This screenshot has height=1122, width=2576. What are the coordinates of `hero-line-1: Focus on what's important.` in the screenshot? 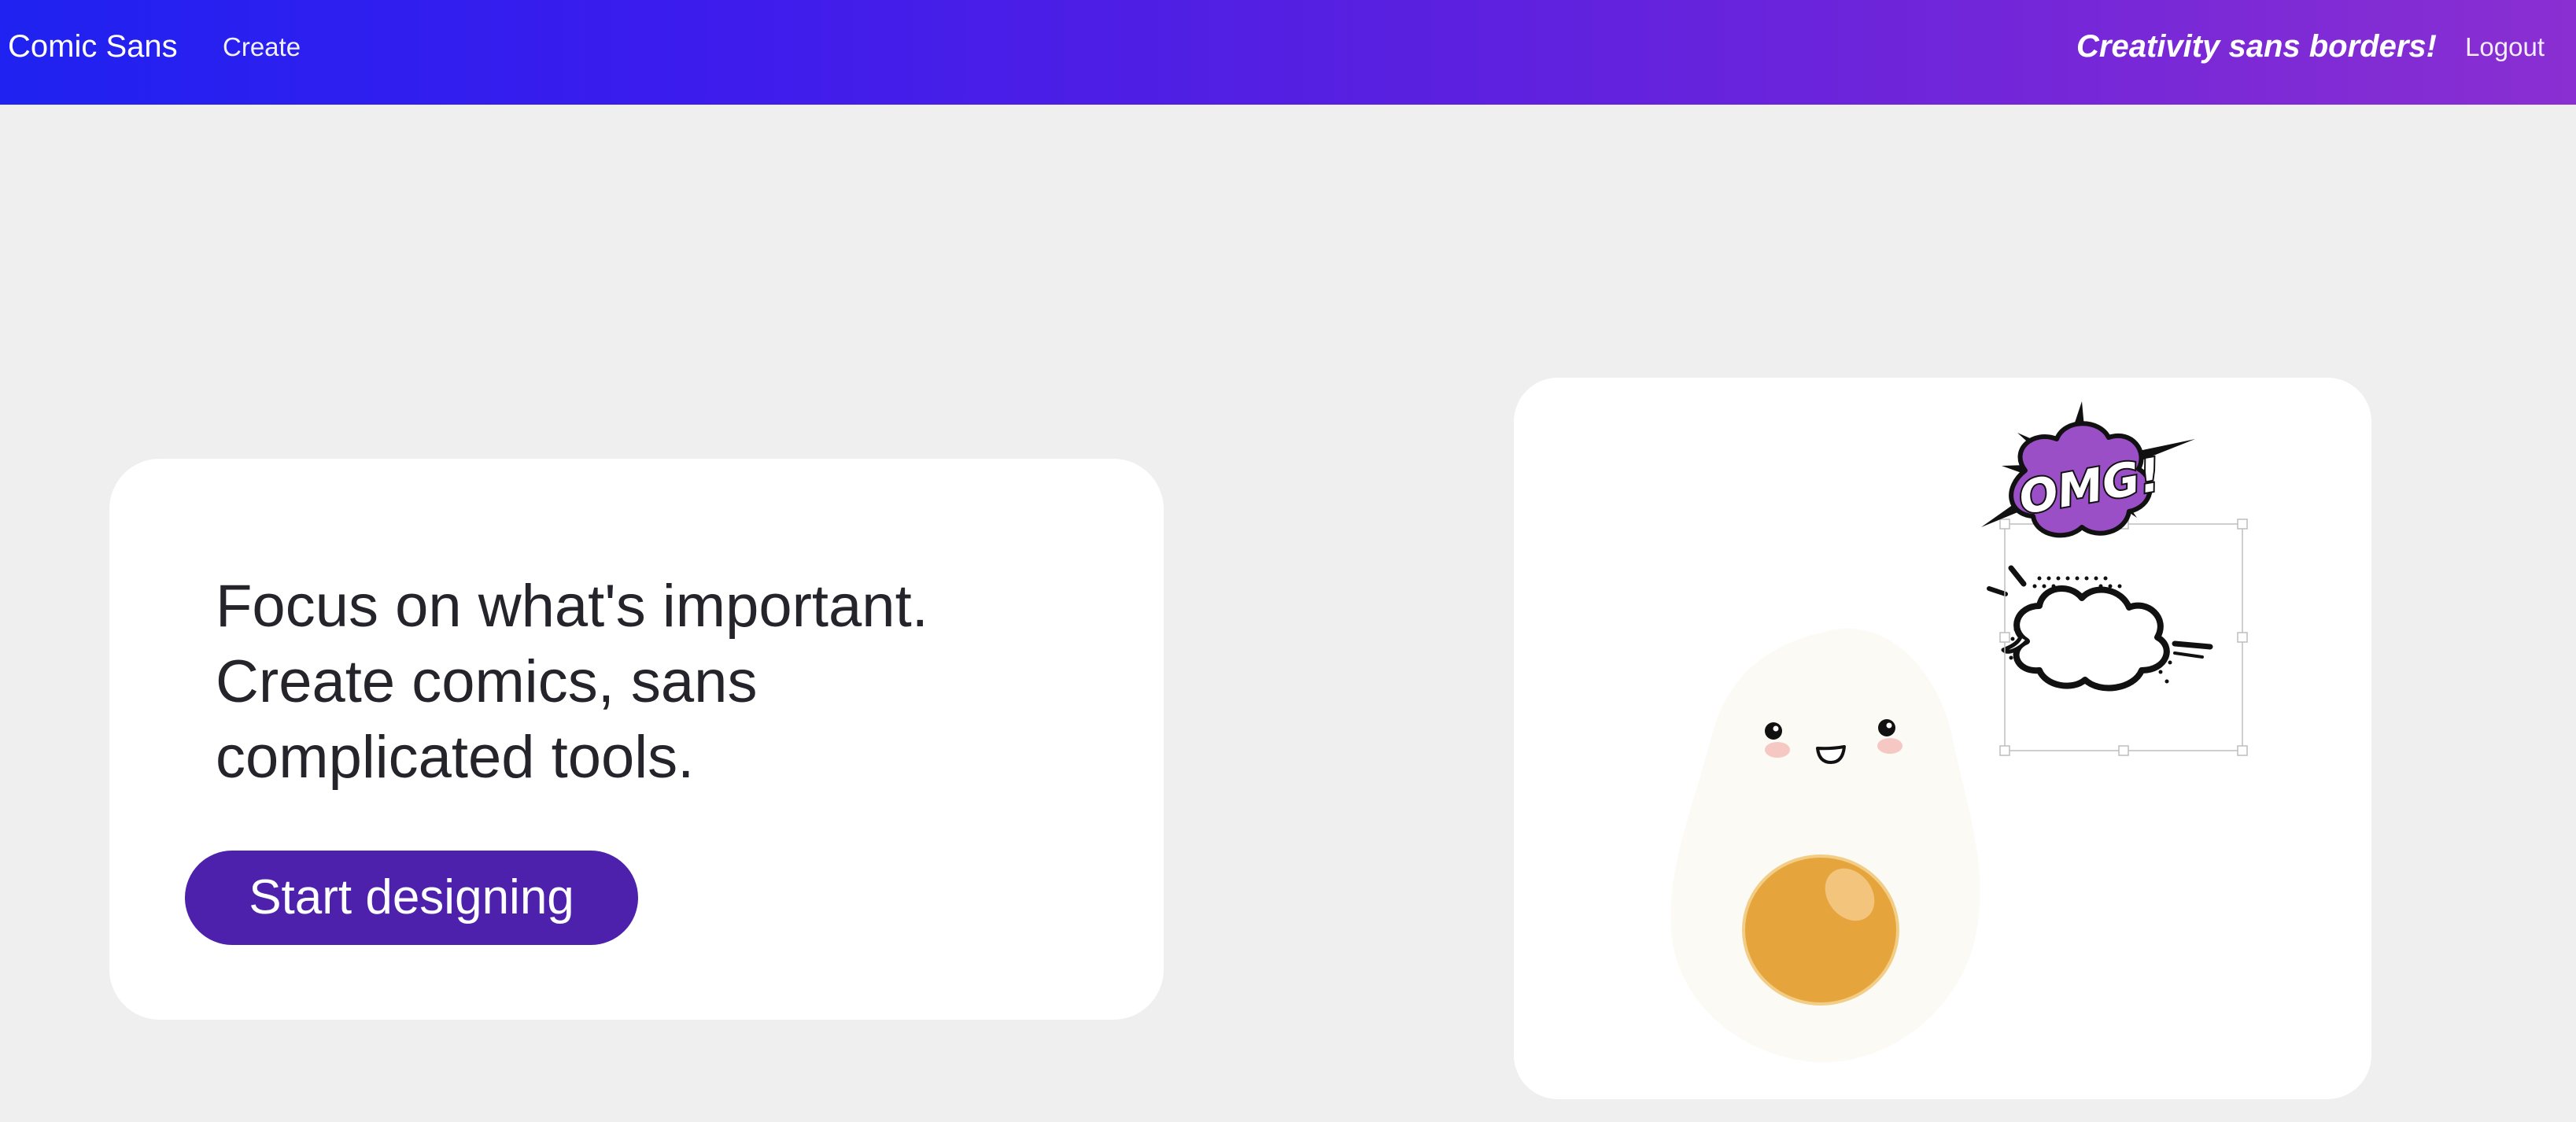 It's located at (572, 606).